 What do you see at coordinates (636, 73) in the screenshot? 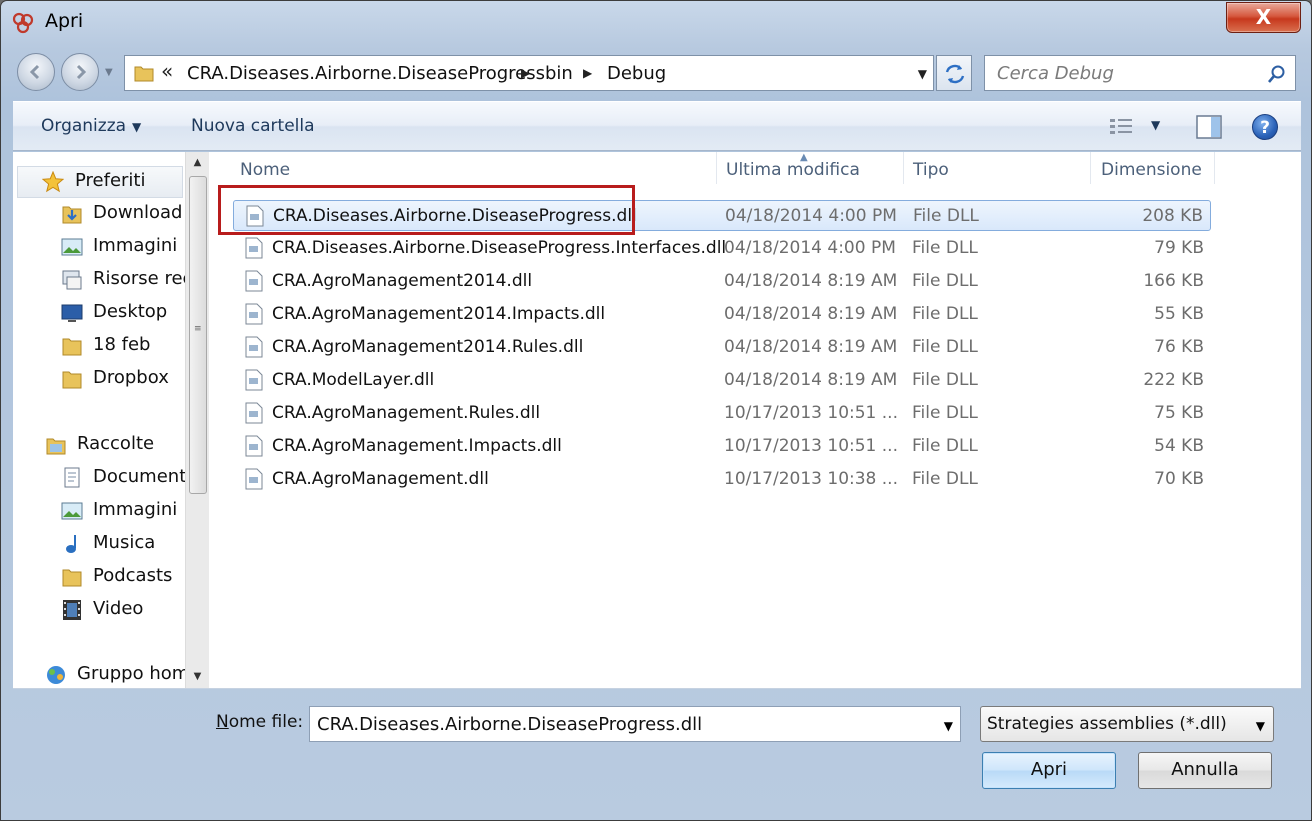
I see `breadcrumb-debug: Debug` at bounding box center [636, 73].